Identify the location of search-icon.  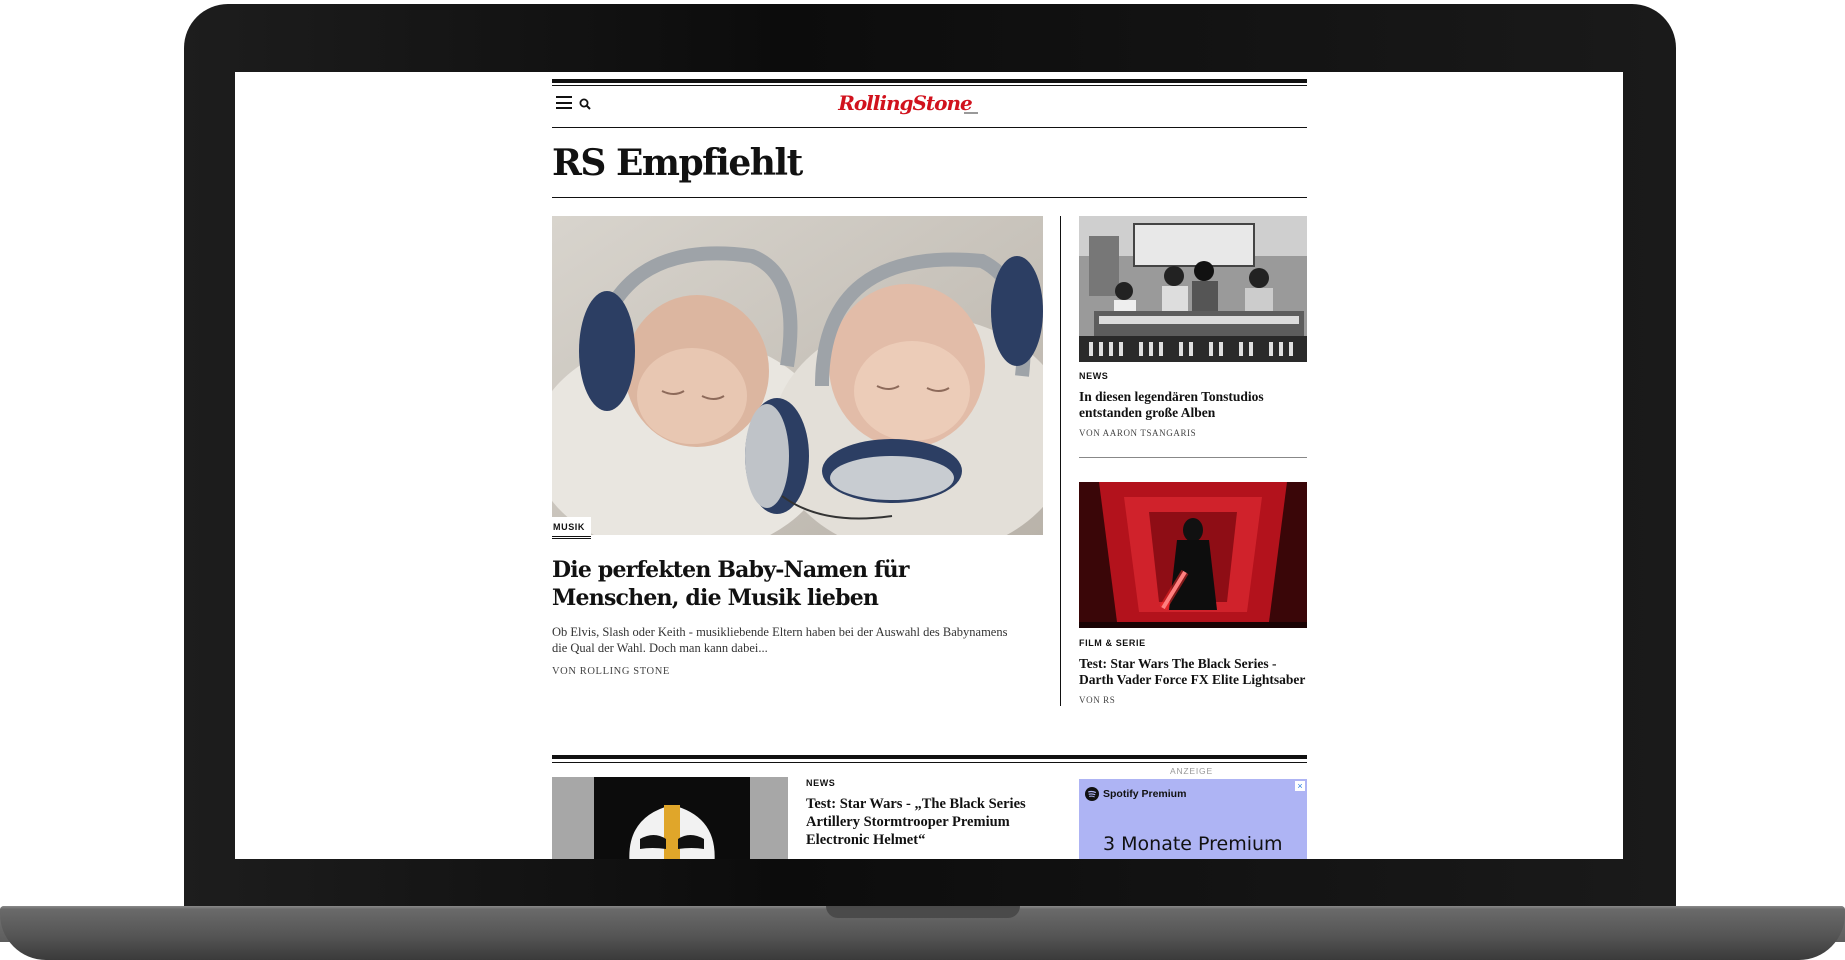
(585, 103).